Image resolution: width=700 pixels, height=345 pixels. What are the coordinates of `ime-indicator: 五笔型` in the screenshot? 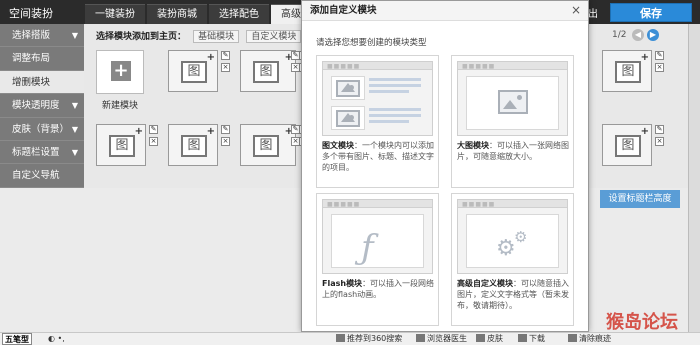 It's located at (17, 339).